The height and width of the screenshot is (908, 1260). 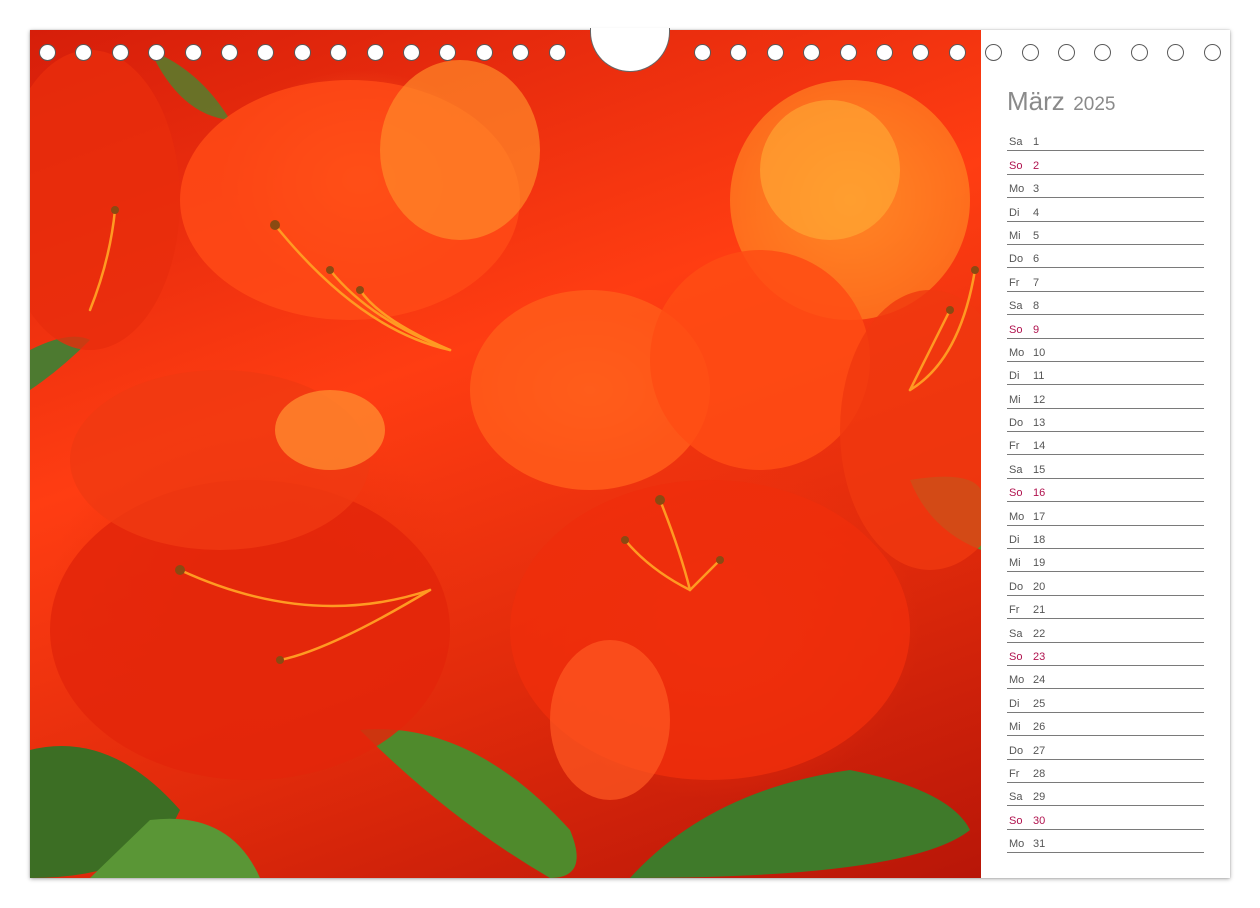 I want to click on day-row: Di 4, so click(x=1105, y=210).